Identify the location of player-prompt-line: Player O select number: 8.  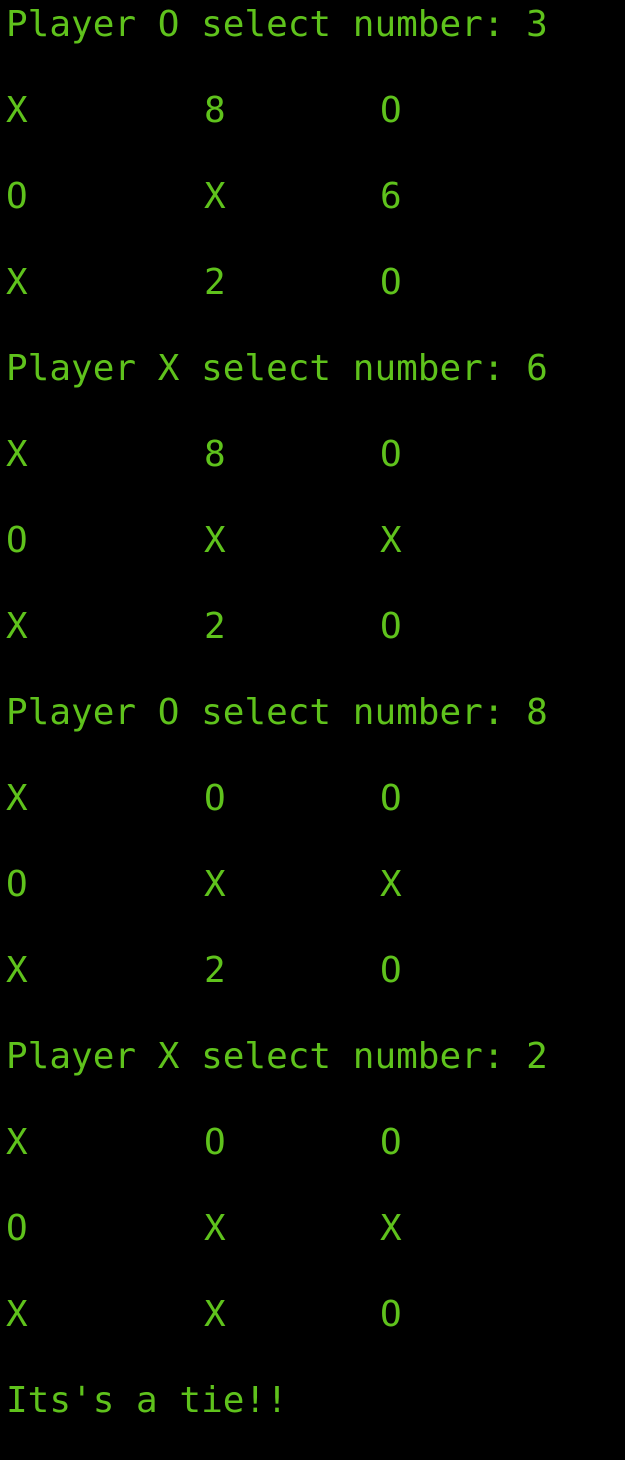
(277, 712).